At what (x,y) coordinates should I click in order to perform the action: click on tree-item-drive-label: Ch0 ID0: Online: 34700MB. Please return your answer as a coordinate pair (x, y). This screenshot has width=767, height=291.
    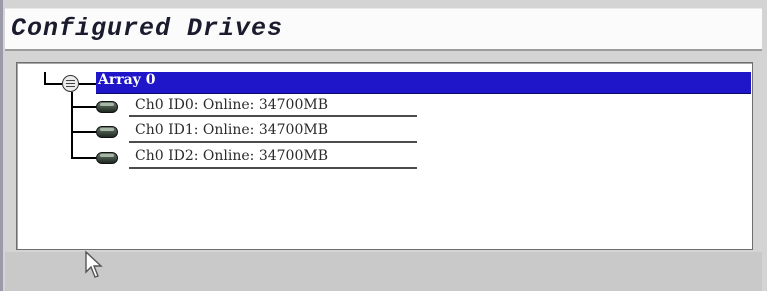
    Looking at the image, I should click on (231, 105).